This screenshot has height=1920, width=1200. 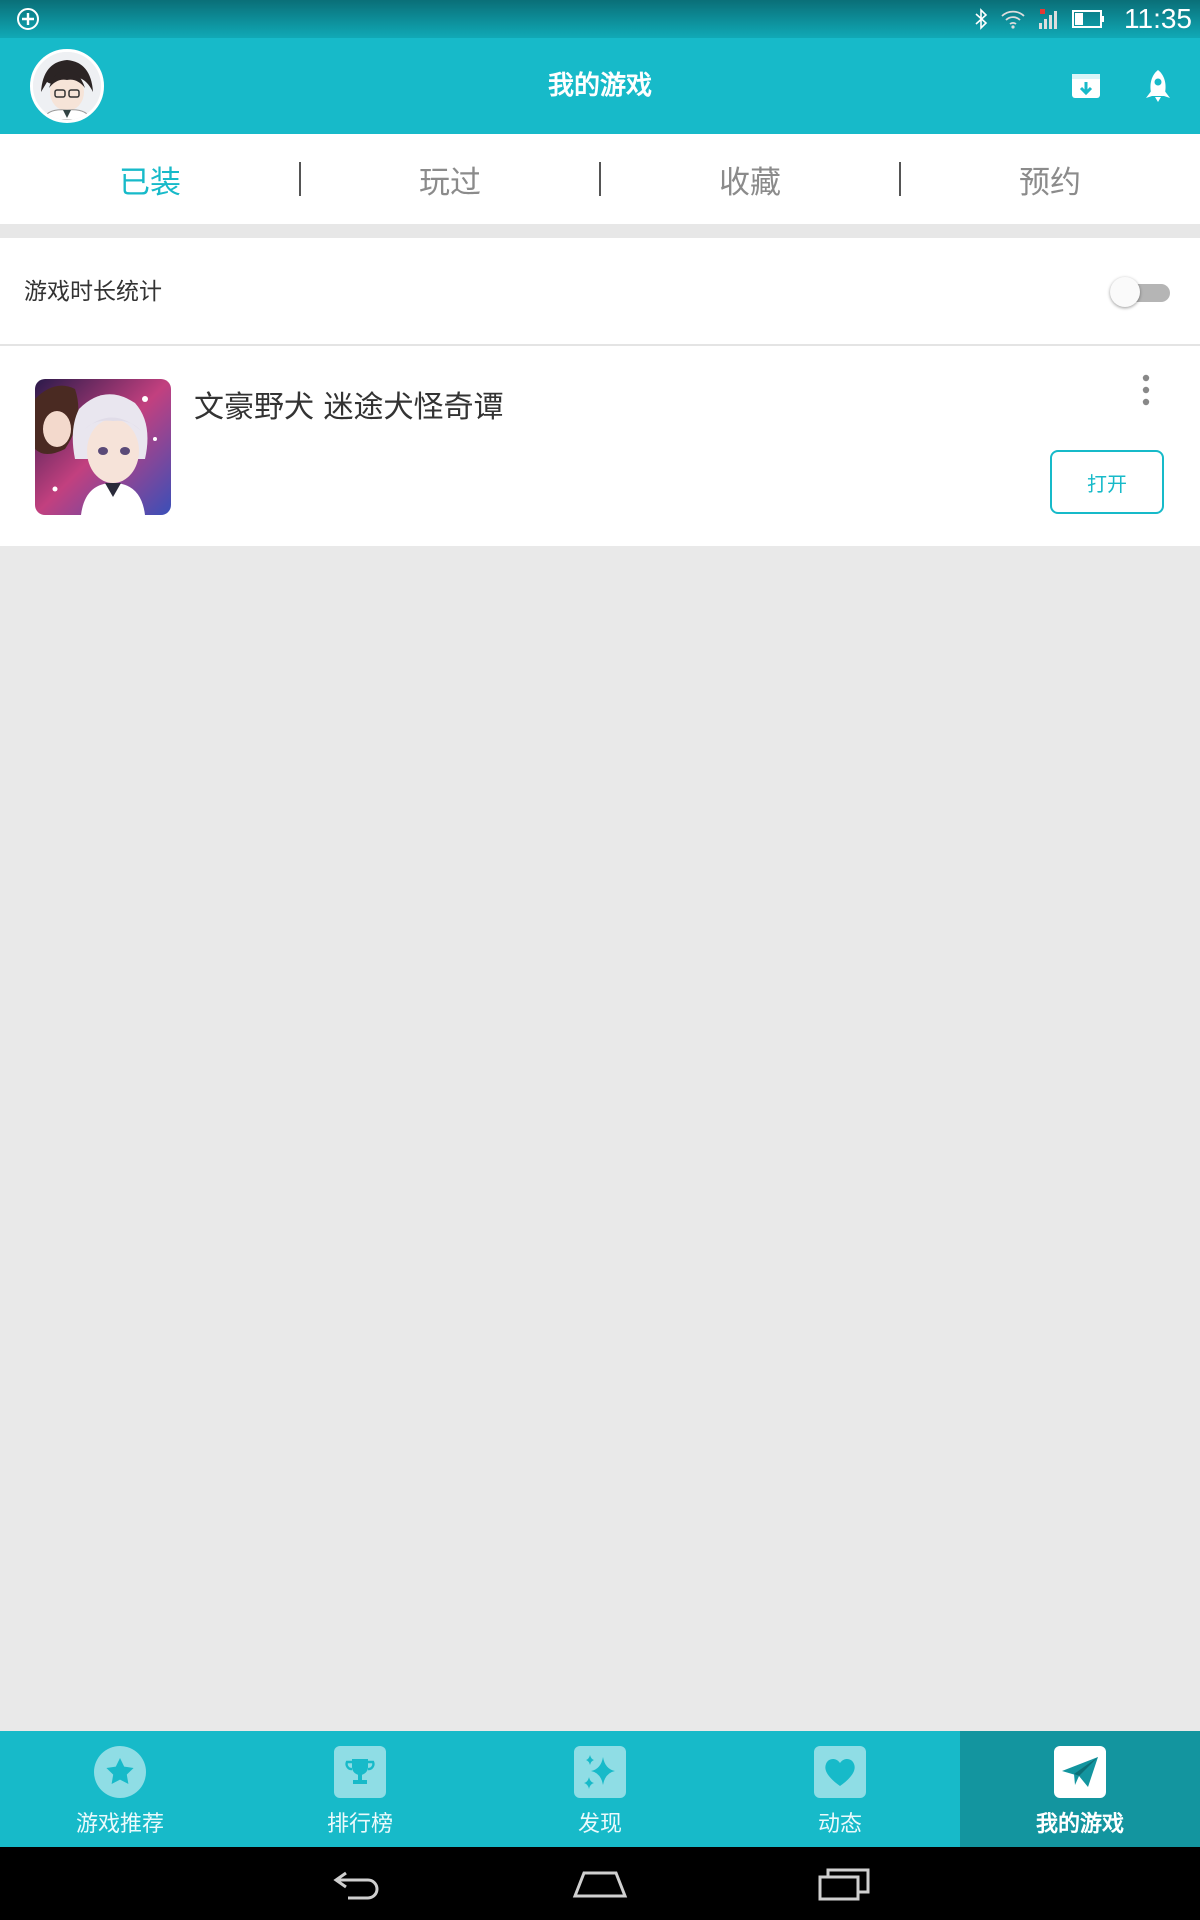 I want to click on tab-installed: 已装, so click(x=150, y=179).